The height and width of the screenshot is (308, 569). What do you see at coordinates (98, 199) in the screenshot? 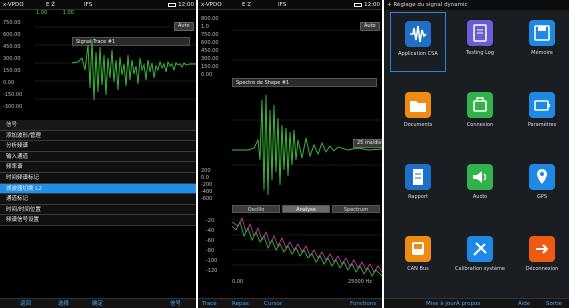
I see `menu-item: 通道标记` at bounding box center [98, 199].